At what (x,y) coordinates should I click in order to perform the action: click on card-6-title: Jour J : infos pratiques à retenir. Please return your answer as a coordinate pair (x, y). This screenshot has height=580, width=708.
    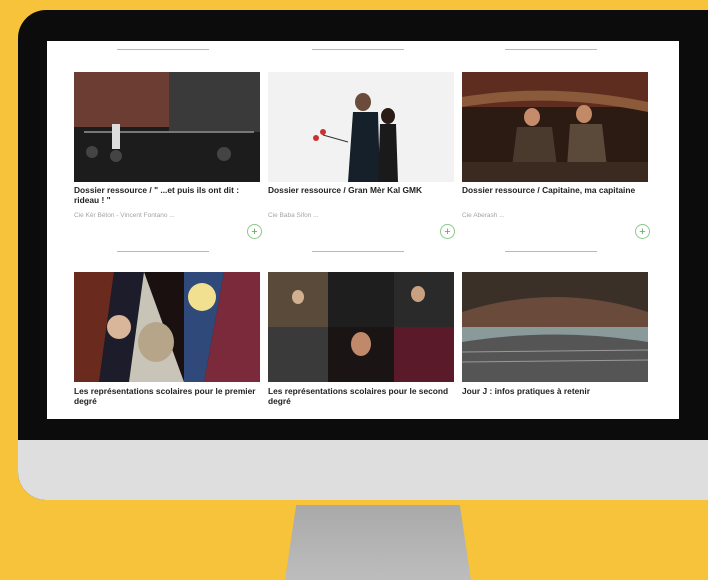
    Looking at the image, I should click on (557, 391).